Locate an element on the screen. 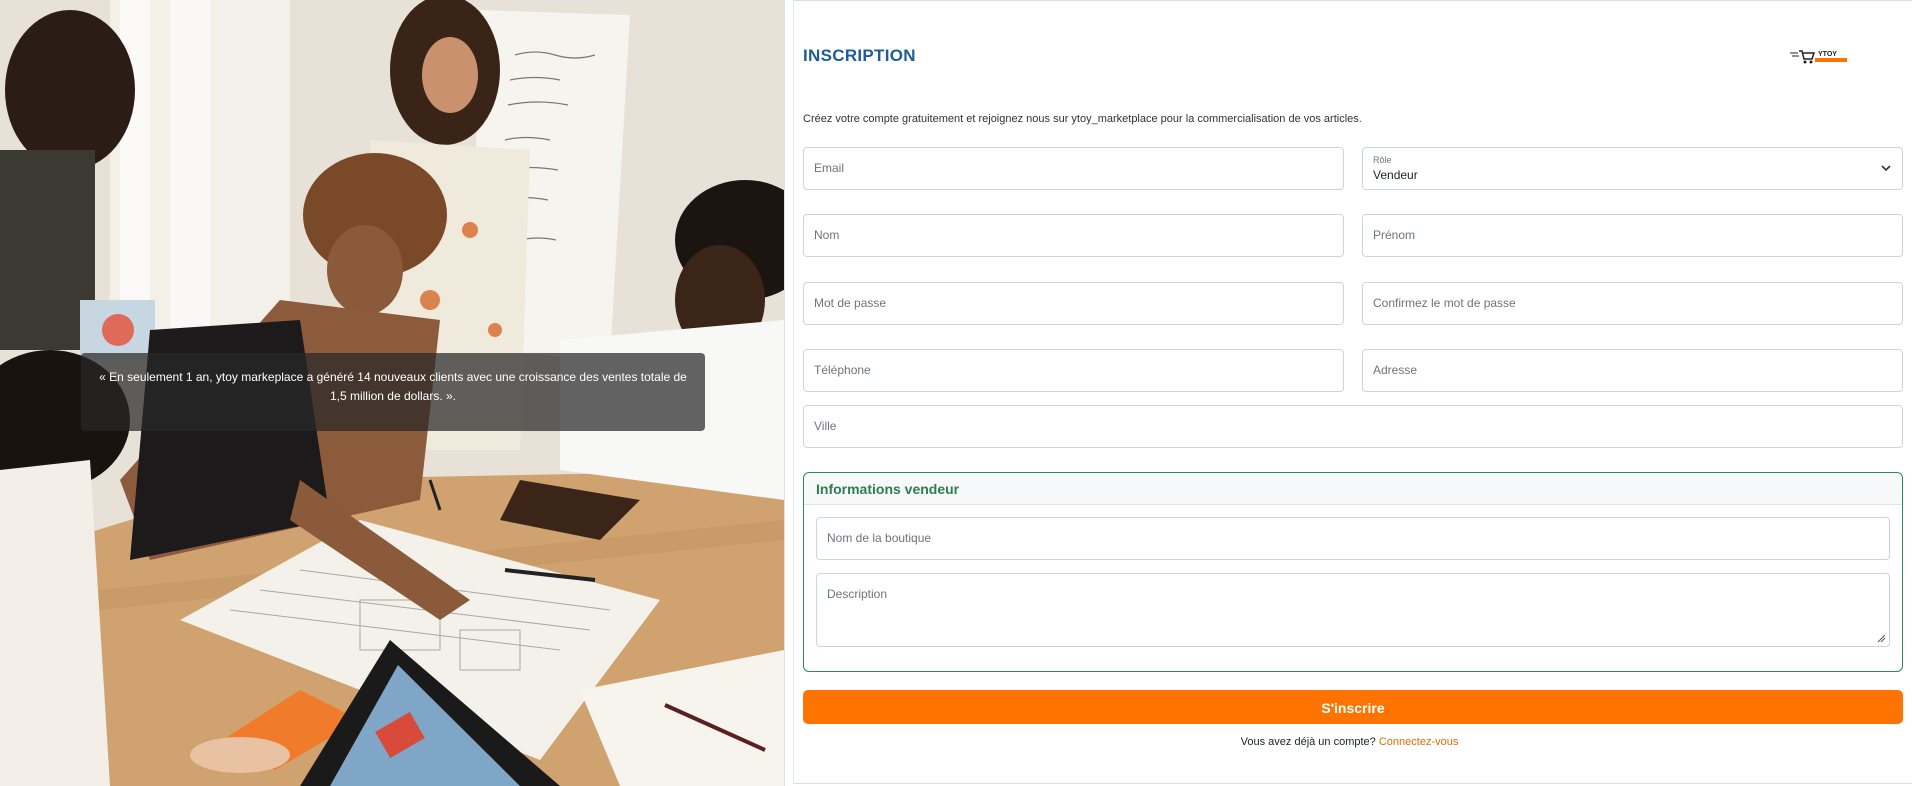  login-prompt: Vous avez déjà un compte? Connectez-vous is located at coordinates (956, 742).